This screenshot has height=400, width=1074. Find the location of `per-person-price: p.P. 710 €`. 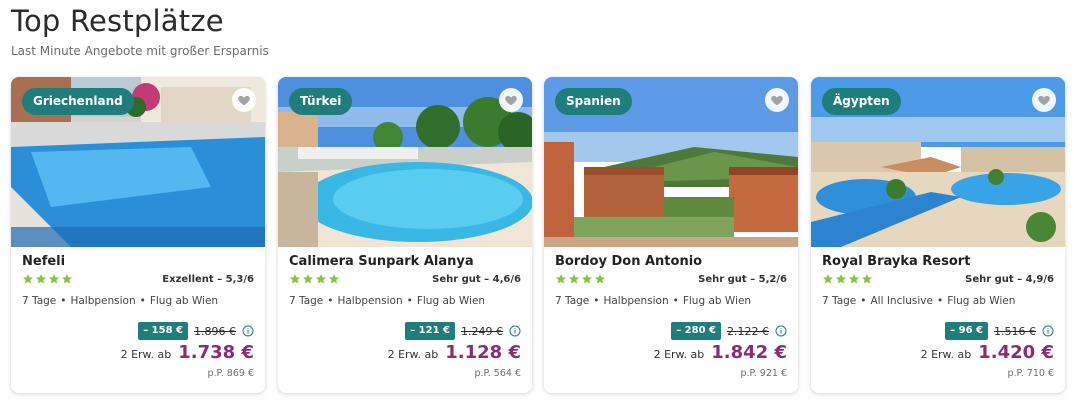

per-person-price: p.P. 710 € is located at coordinates (1030, 373).